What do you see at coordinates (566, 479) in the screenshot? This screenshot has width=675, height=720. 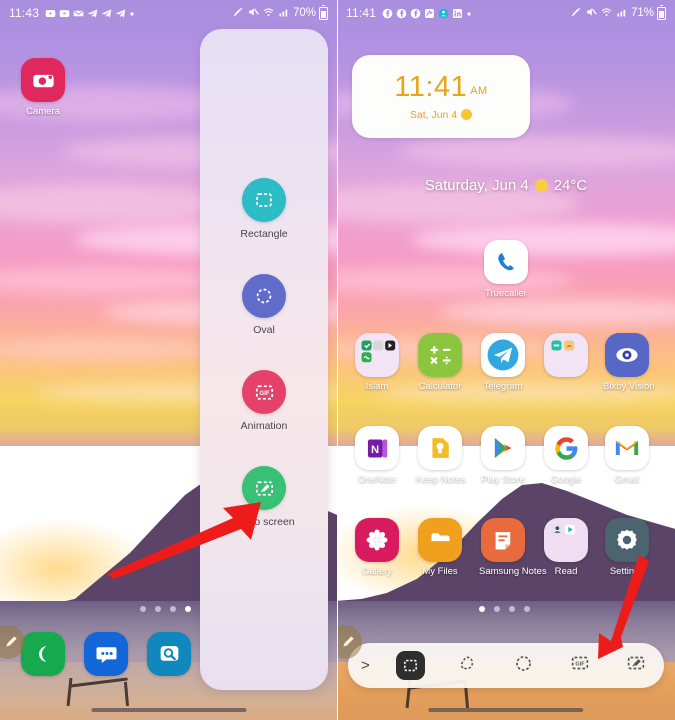 I see `app-label: Google` at bounding box center [566, 479].